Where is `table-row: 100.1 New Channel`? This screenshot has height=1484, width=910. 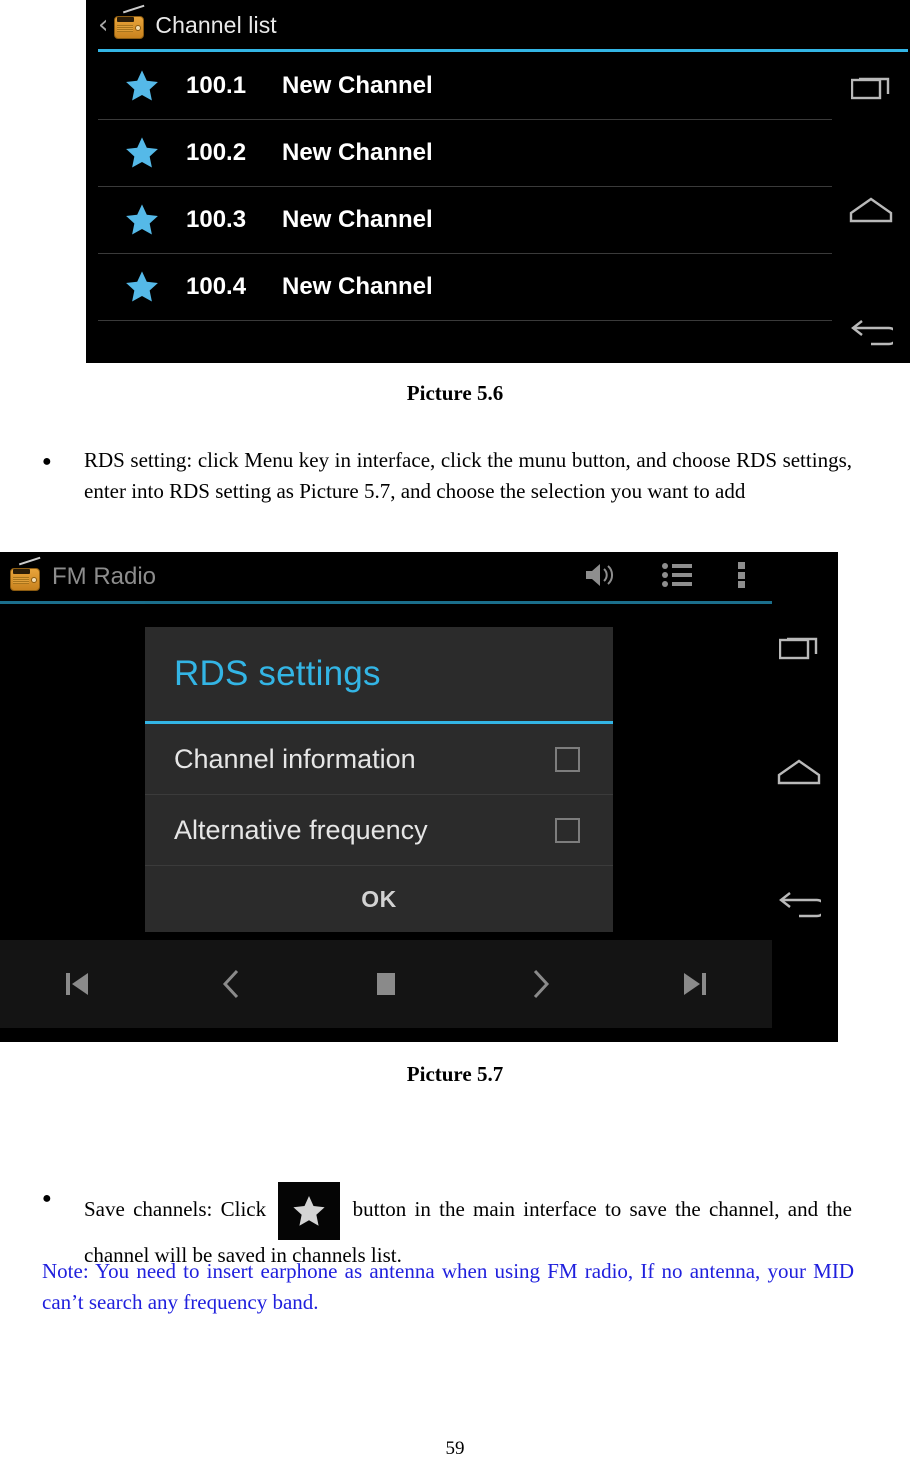 table-row: 100.1 New Channel is located at coordinates (465, 86).